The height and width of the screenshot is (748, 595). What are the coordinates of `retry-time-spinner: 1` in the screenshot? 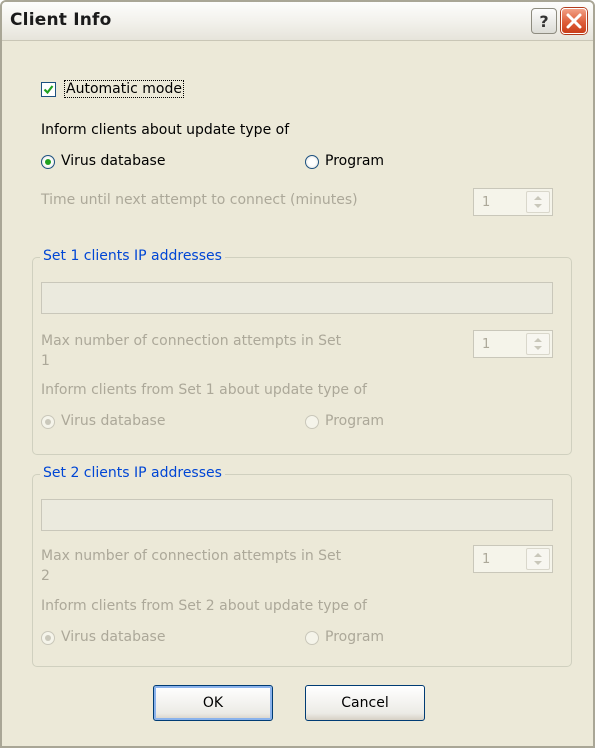 It's located at (513, 202).